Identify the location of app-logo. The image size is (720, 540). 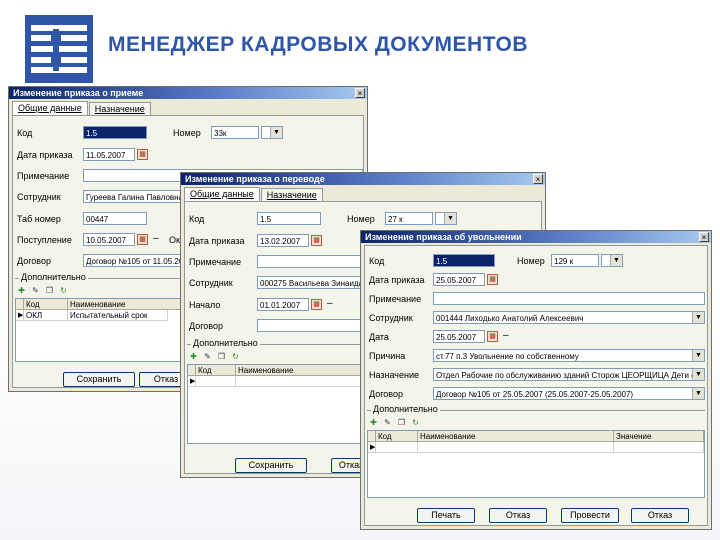
(59, 49).